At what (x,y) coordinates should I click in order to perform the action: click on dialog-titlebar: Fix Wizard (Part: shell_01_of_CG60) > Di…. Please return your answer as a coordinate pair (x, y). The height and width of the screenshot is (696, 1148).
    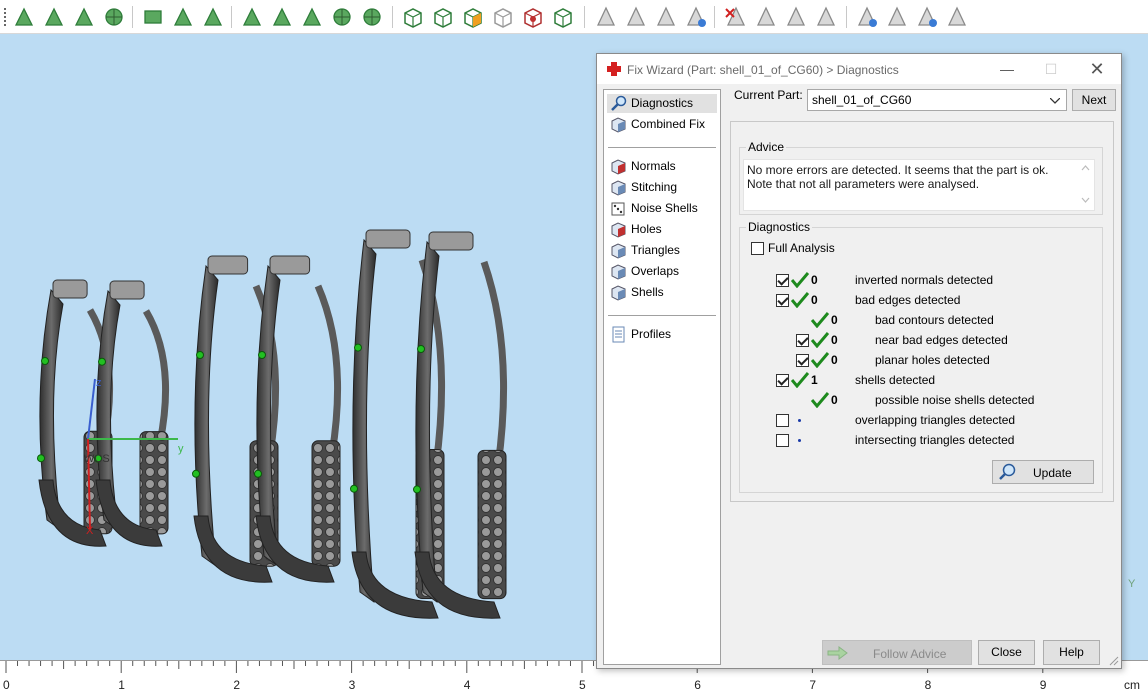
    Looking at the image, I should click on (859, 69).